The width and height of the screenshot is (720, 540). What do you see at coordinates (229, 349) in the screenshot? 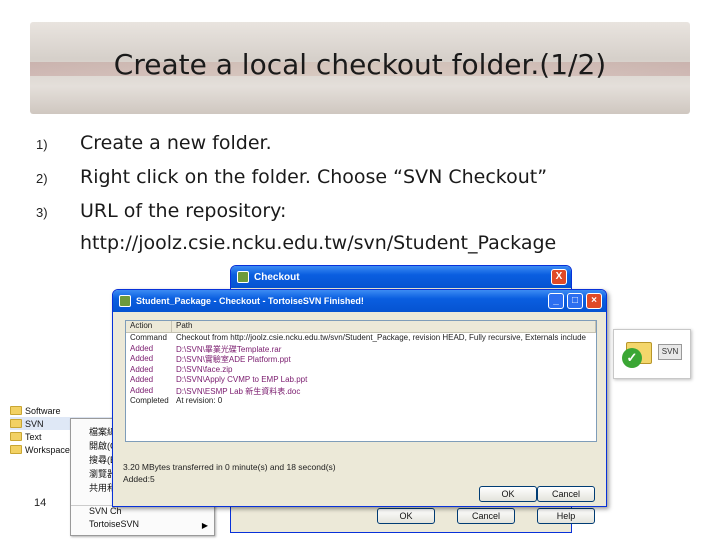
I see `log-path: D:\SVN\畢業光碟Template.rar` at bounding box center [229, 349].